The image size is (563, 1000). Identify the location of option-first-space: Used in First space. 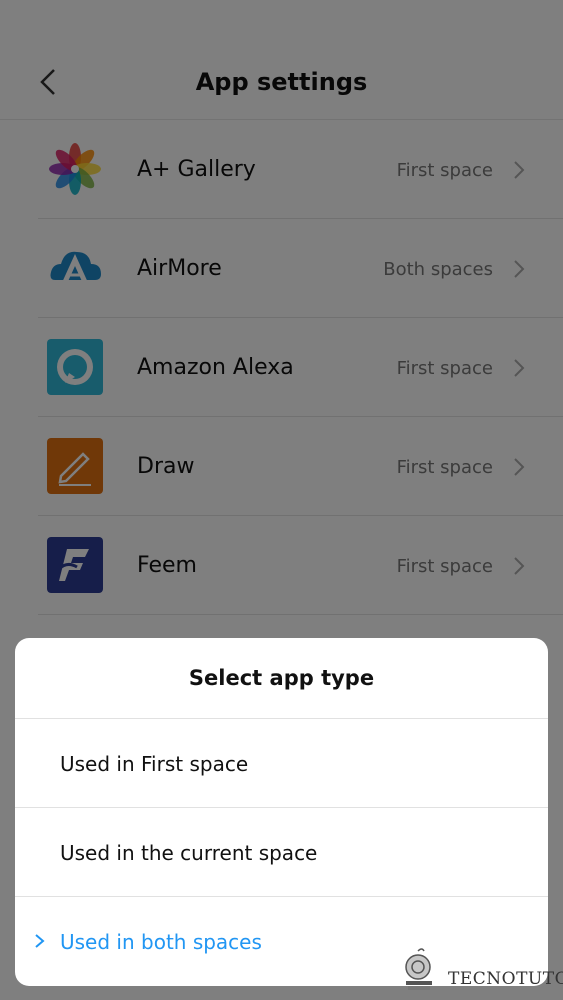
(281, 763).